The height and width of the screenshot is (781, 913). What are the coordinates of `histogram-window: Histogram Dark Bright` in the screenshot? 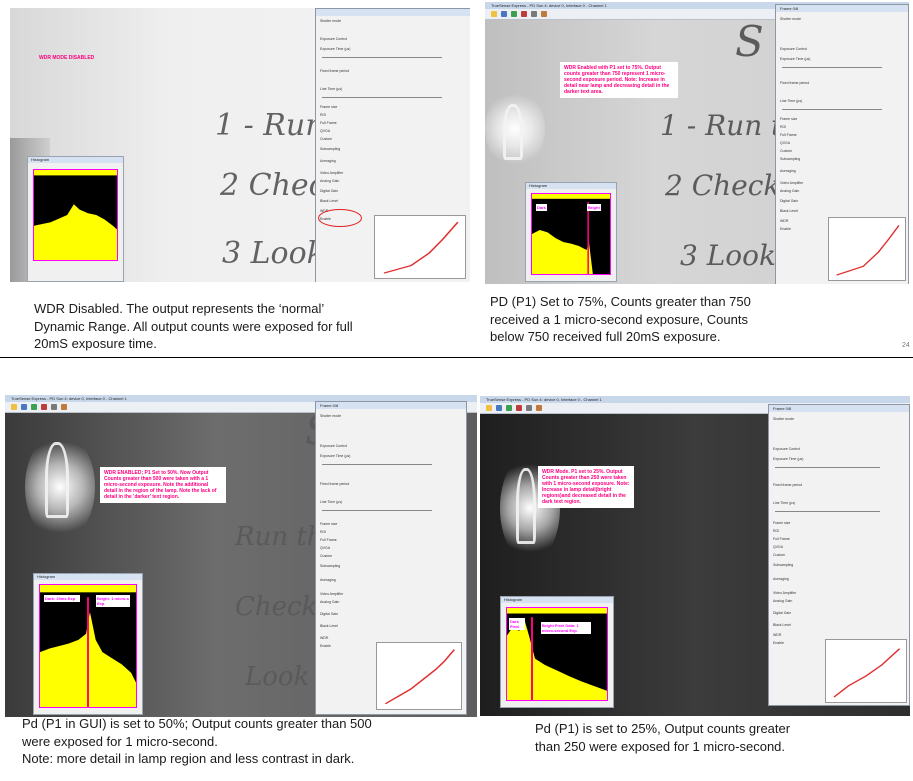 It's located at (571, 232).